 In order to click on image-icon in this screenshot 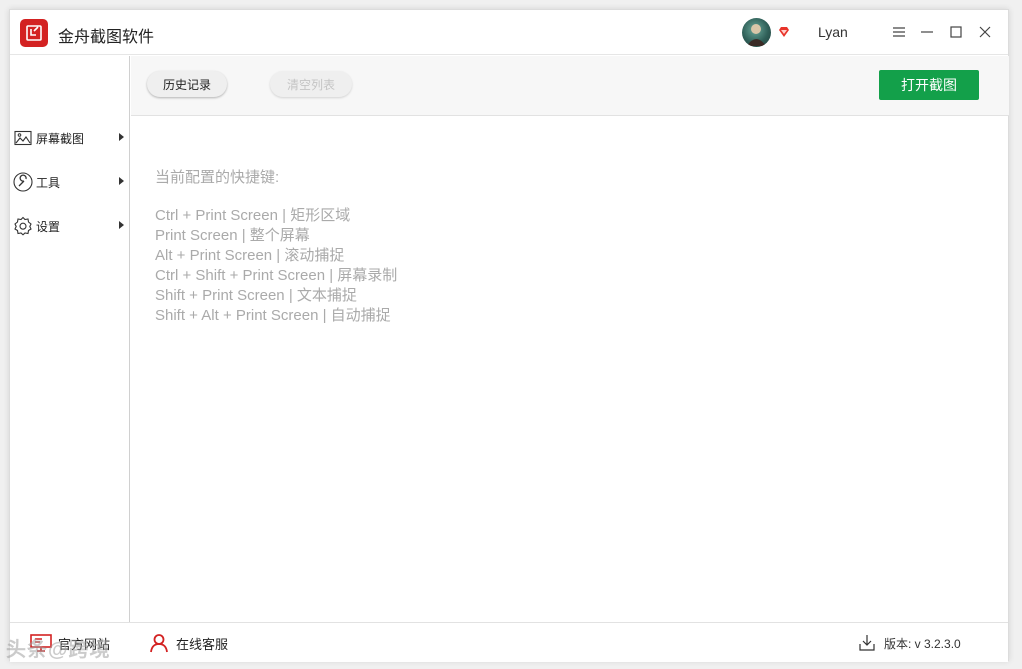, I will do `click(23, 138)`.